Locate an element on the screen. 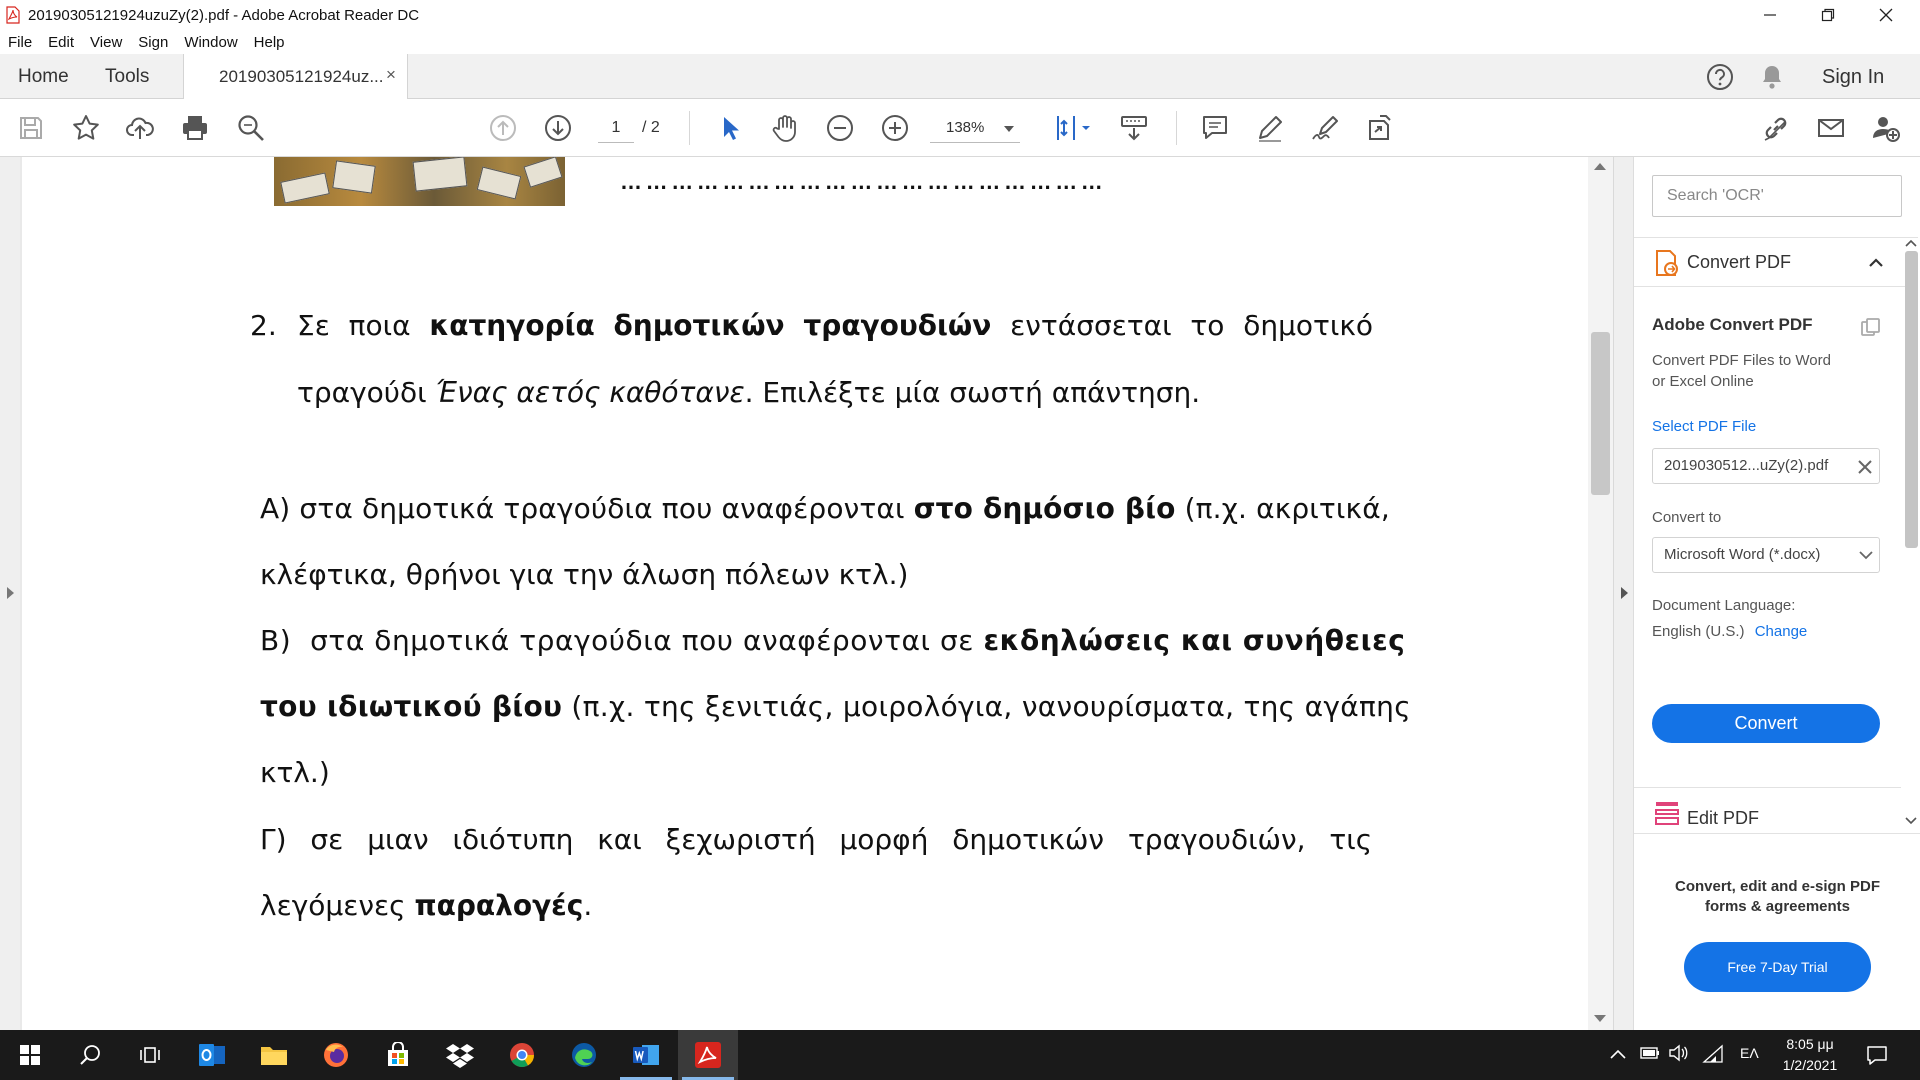  convert-format-dropdown: Microsoft Word (*.docx) is located at coordinates (1766, 555).